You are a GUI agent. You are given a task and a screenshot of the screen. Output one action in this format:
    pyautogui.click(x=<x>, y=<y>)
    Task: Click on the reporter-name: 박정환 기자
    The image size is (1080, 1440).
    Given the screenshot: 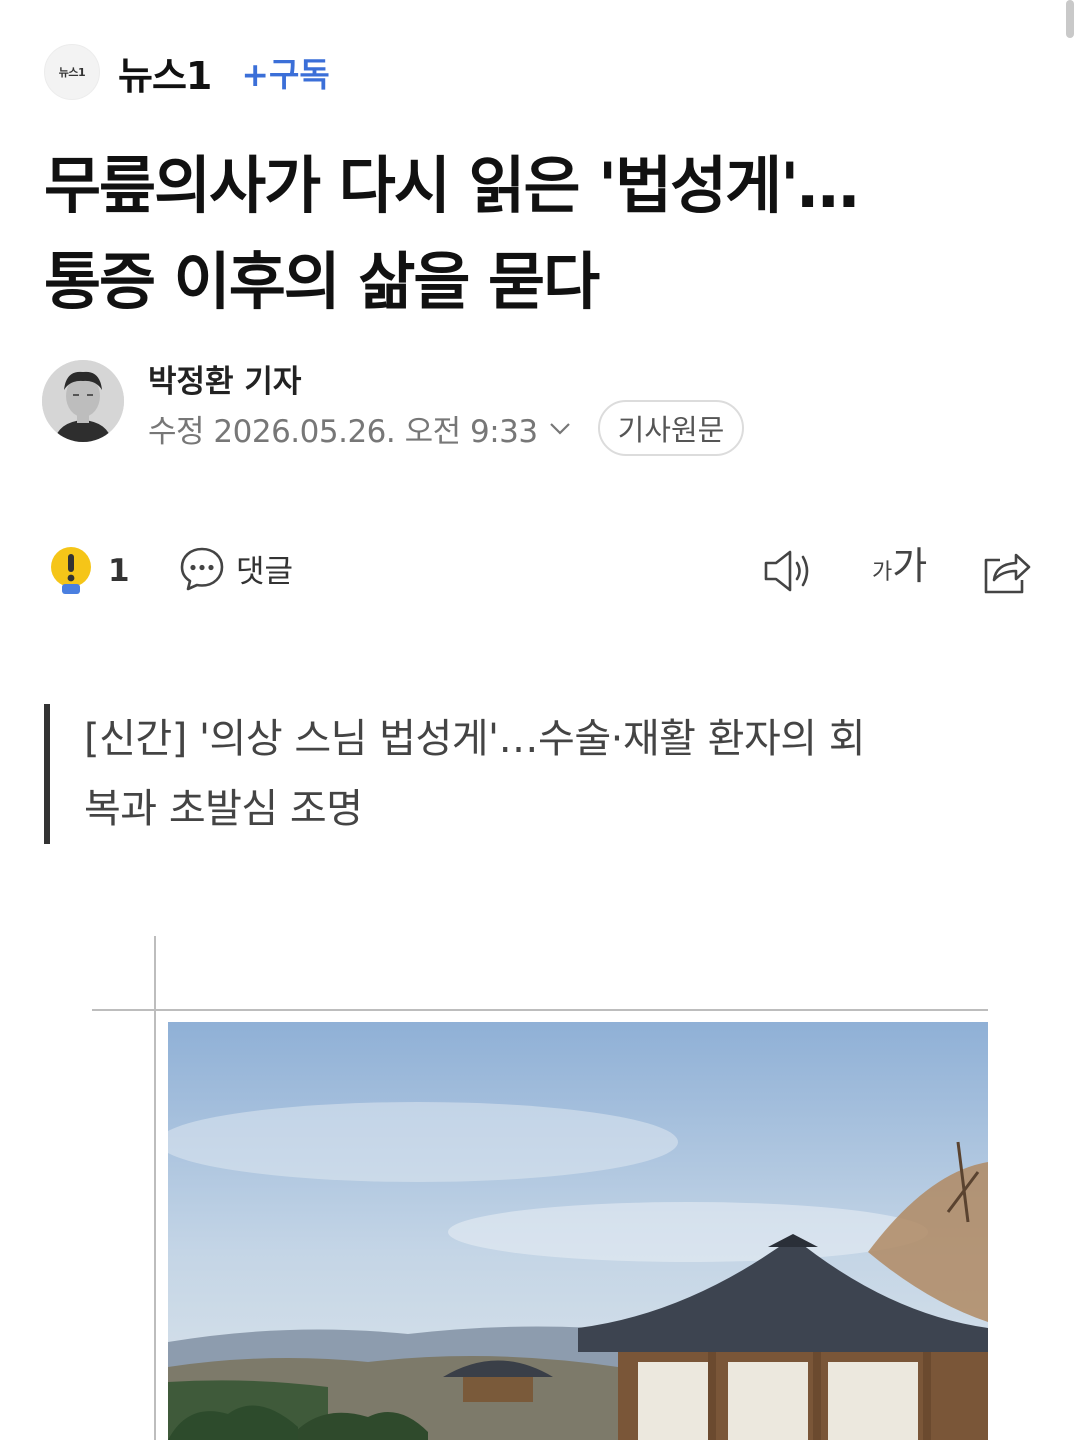 What is the action you would take?
    pyautogui.click(x=224, y=378)
    